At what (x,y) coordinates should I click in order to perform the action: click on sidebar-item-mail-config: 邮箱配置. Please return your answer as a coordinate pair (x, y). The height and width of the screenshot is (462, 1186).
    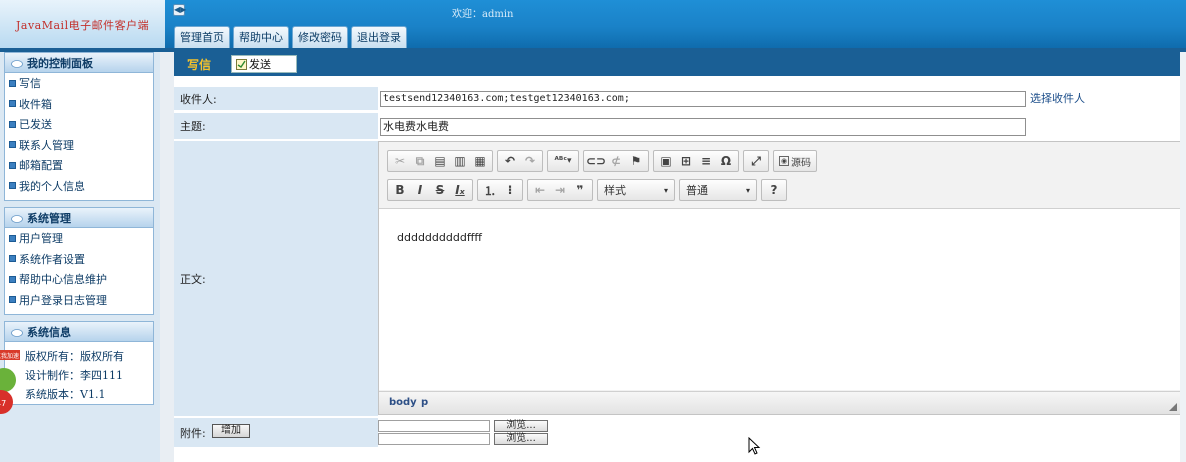
    Looking at the image, I should click on (79, 165).